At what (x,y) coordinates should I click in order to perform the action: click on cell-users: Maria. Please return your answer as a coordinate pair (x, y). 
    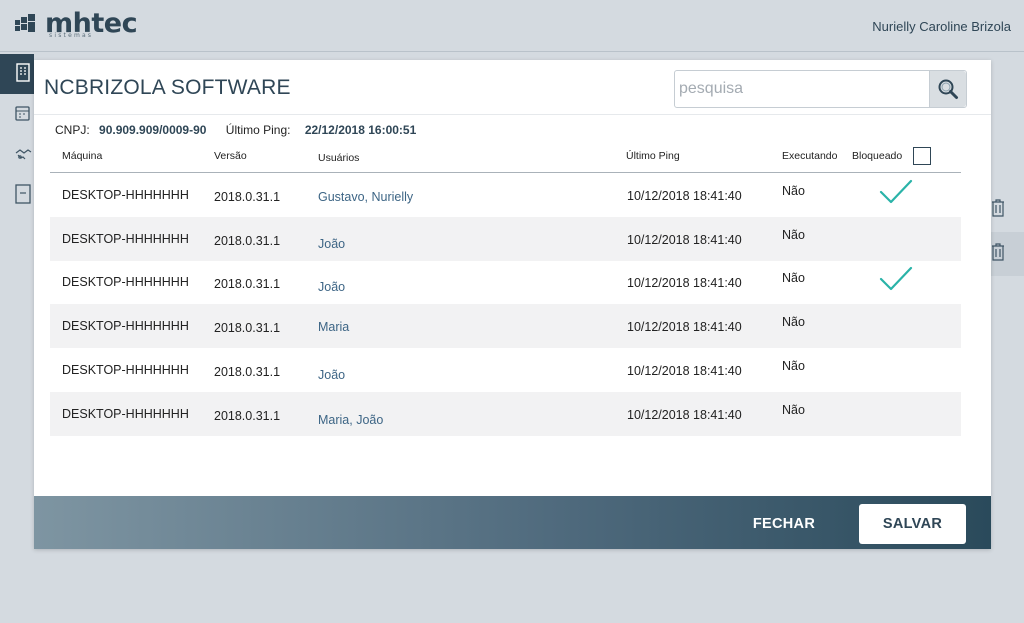
    Looking at the image, I should click on (333, 327).